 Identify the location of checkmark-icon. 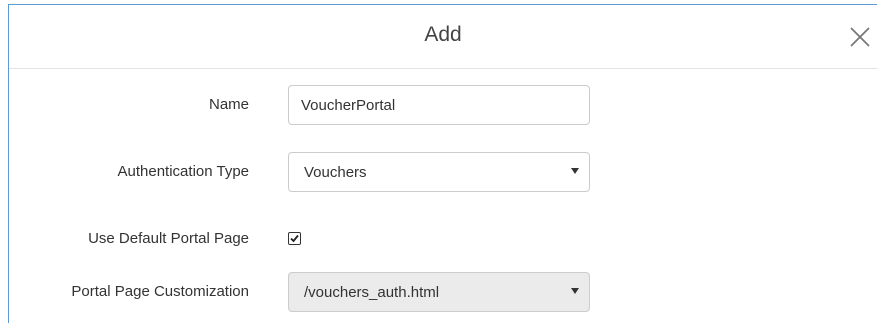
(294, 238).